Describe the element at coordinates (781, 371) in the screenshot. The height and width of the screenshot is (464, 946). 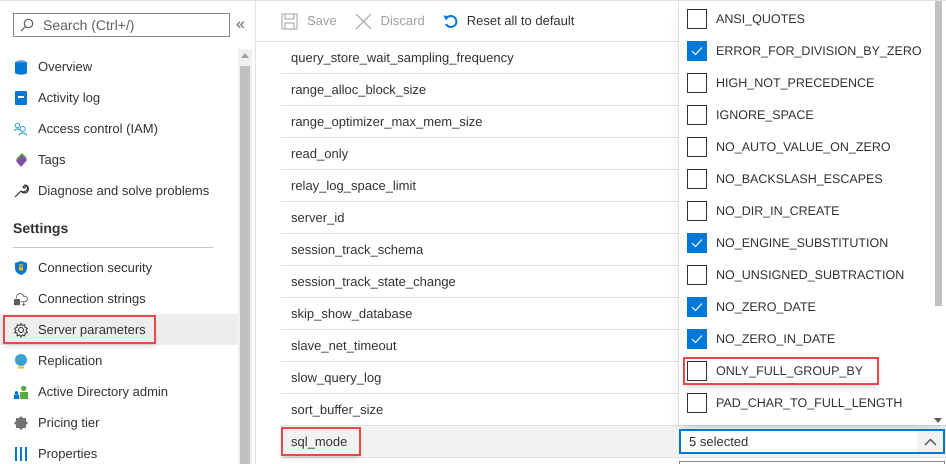
I see `option-checkbox: ONLY_FULL_GROUP_BY` at that location.